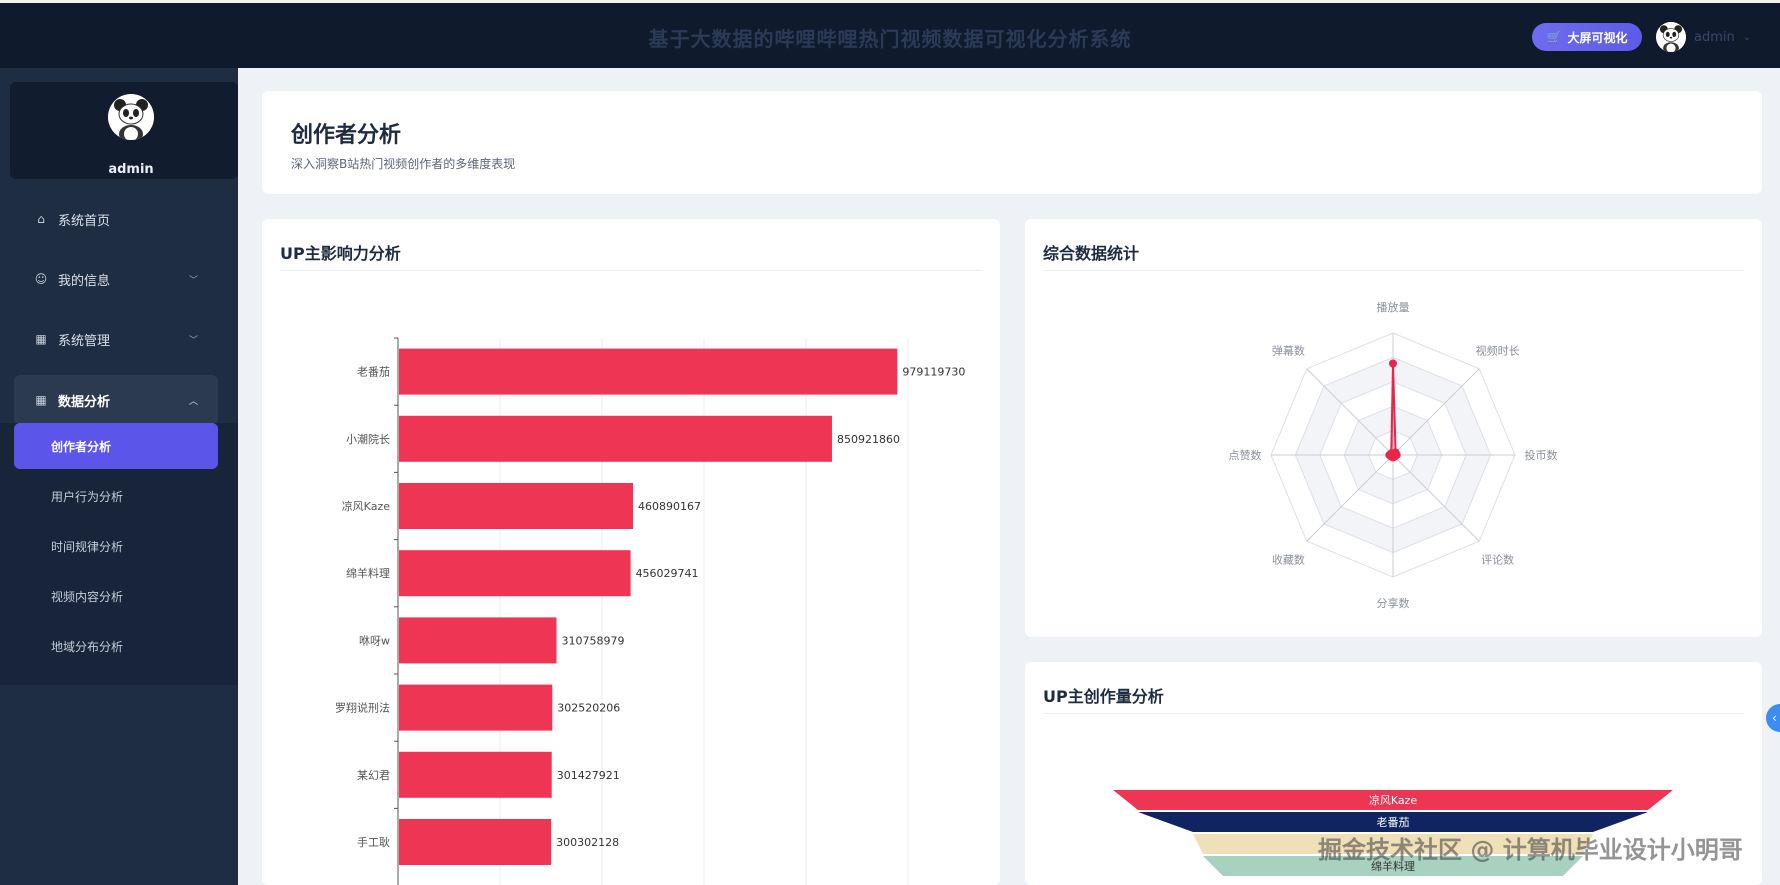 This screenshot has height=885, width=1780. I want to click on menu-item-label: 我的信息, so click(84, 281).